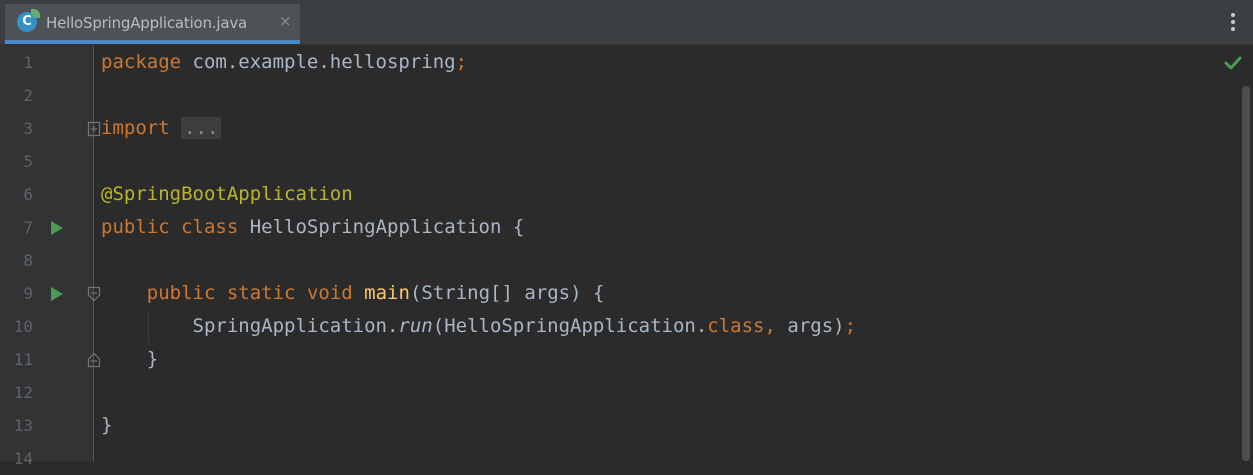 The width and height of the screenshot is (1253, 475). What do you see at coordinates (147, 23) in the screenshot?
I see `file-tab-label: HelloSpringApplication.java` at bounding box center [147, 23].